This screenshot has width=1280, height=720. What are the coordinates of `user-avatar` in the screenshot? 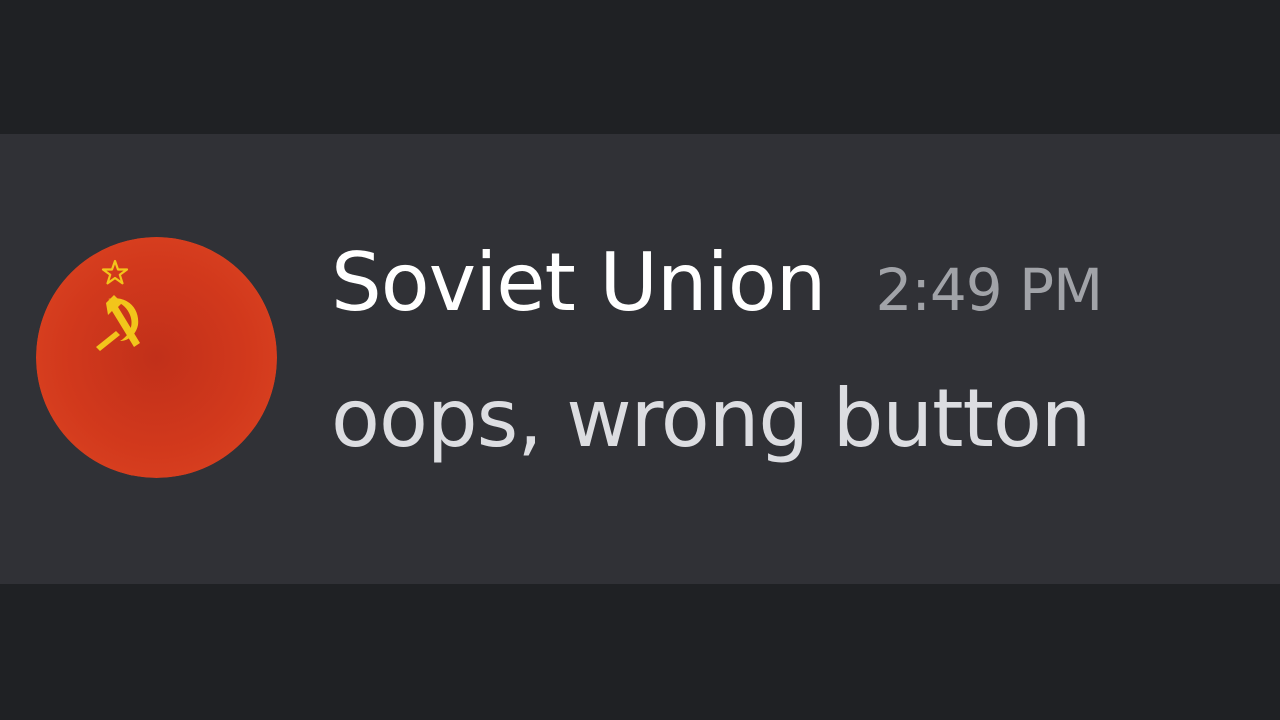 It's located at (156, 357).